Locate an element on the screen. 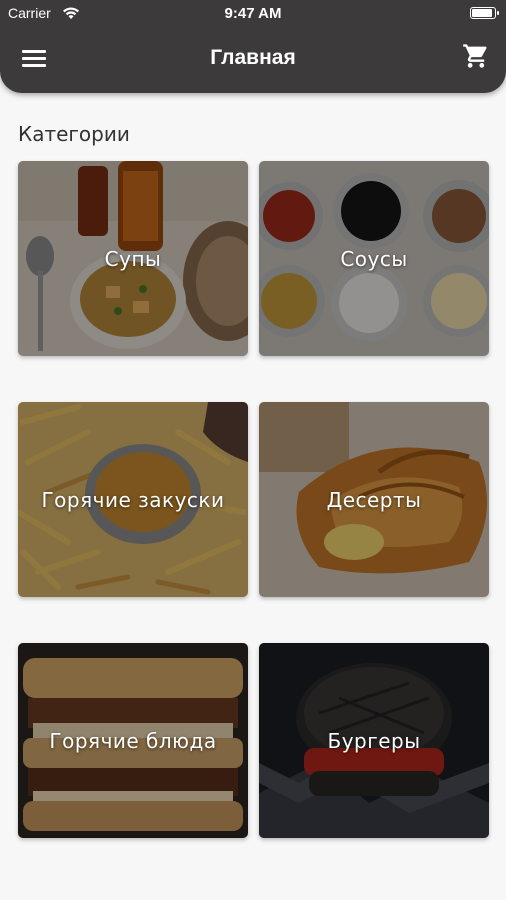  app-bar: Carrier 9:47 AM Главная is located at coordinates (253, 46).